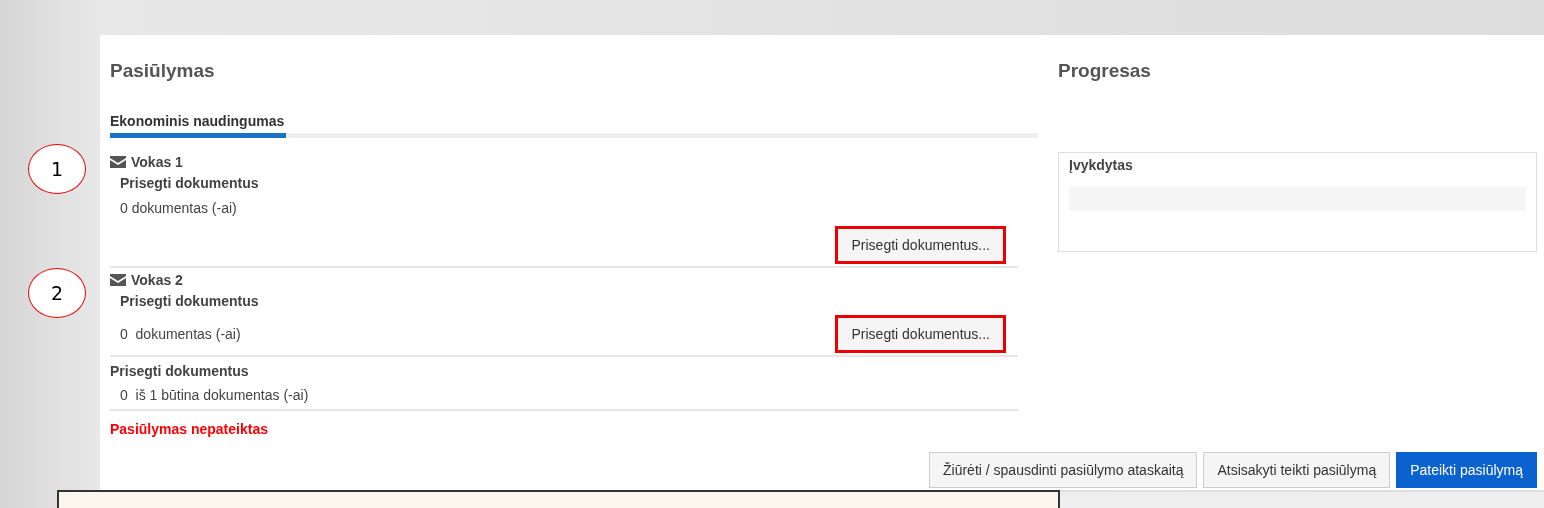 This screenshot has width=1544, height=508. I want to click on envelope-title: Vokas 1, so click(157, 162).